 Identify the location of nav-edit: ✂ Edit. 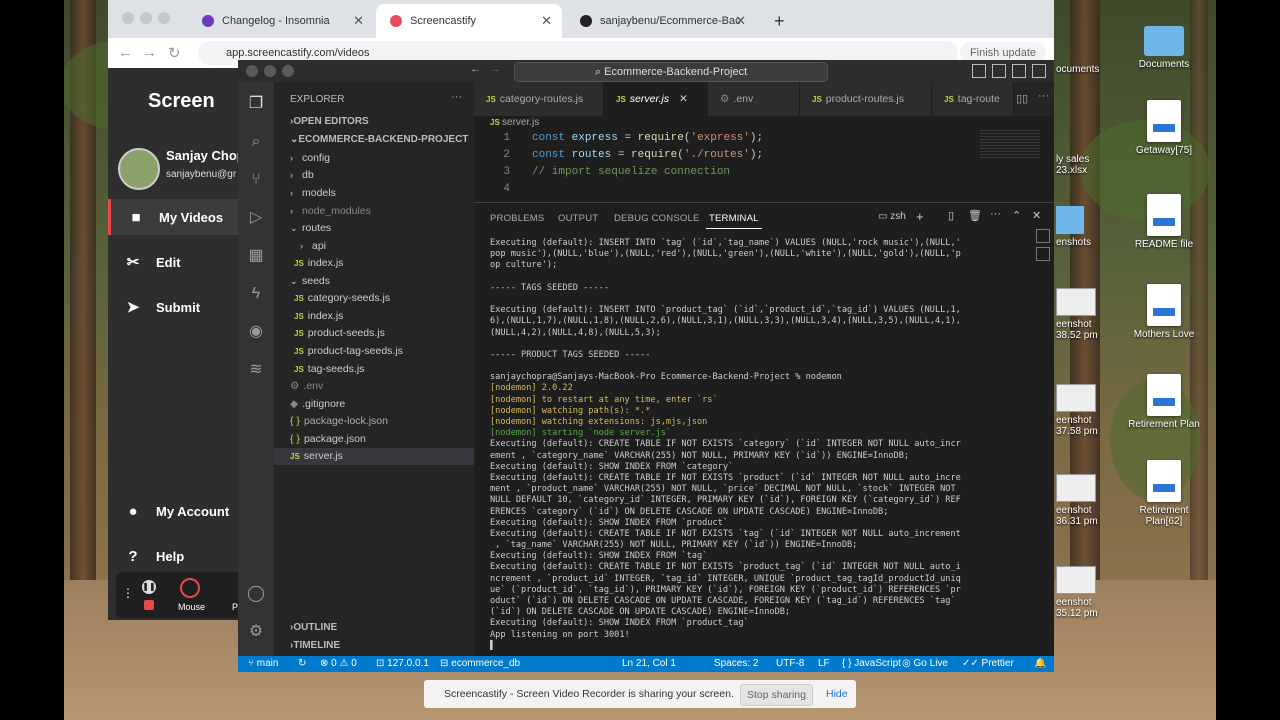
(179, 262).